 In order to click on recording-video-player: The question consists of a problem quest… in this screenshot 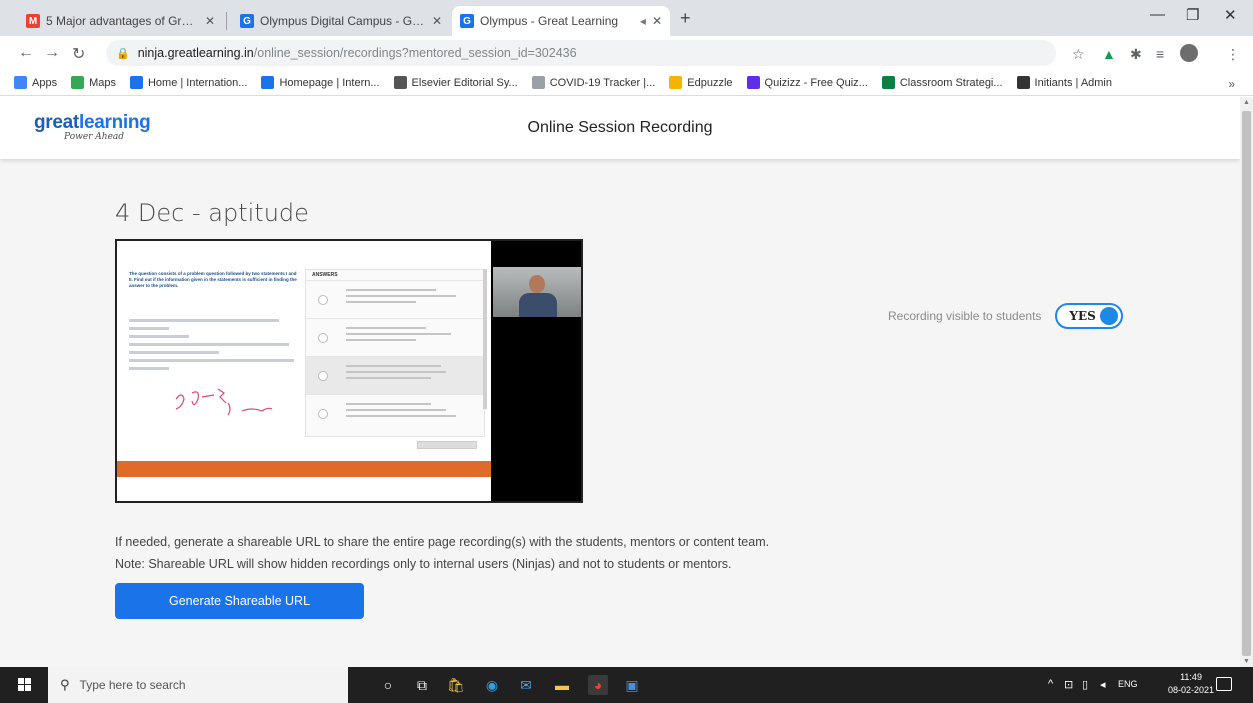, I will do `click(349, 371)`.